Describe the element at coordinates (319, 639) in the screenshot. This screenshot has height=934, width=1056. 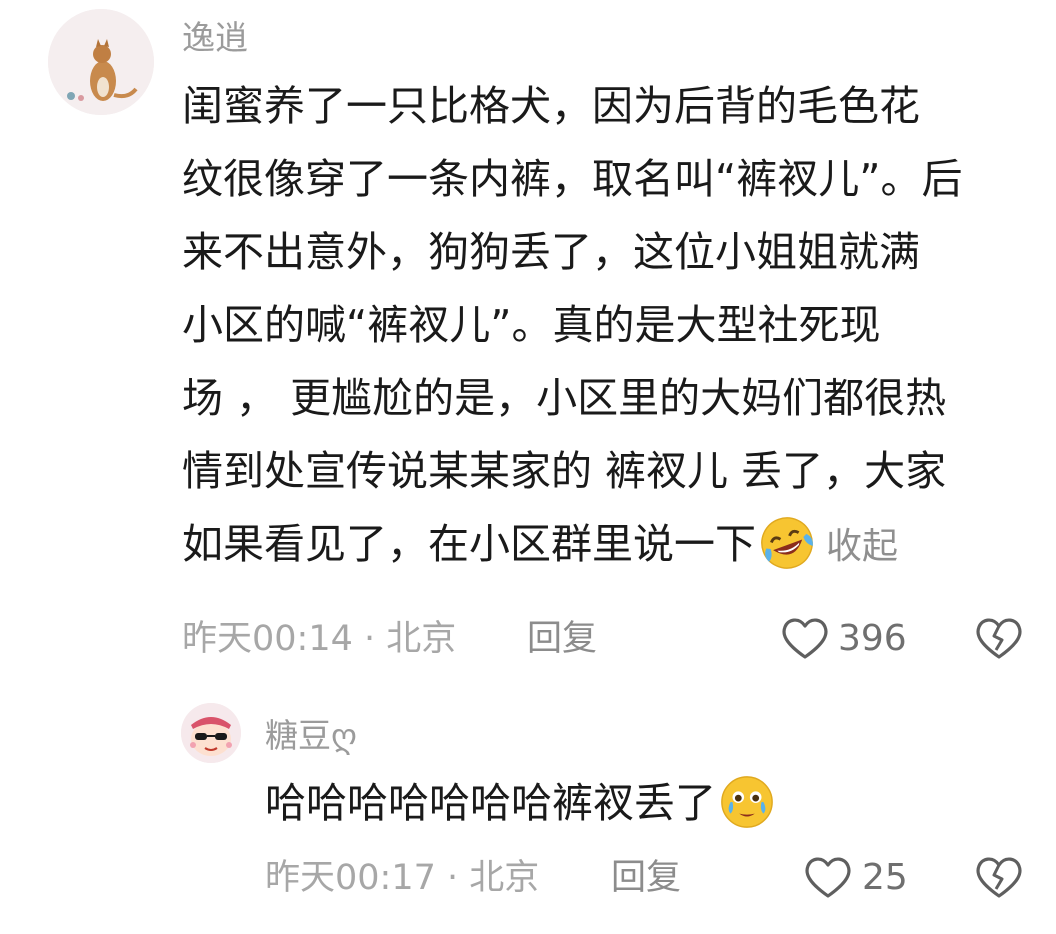
I see `comment-time-location: 昨天00:14 · 北京` at that location.